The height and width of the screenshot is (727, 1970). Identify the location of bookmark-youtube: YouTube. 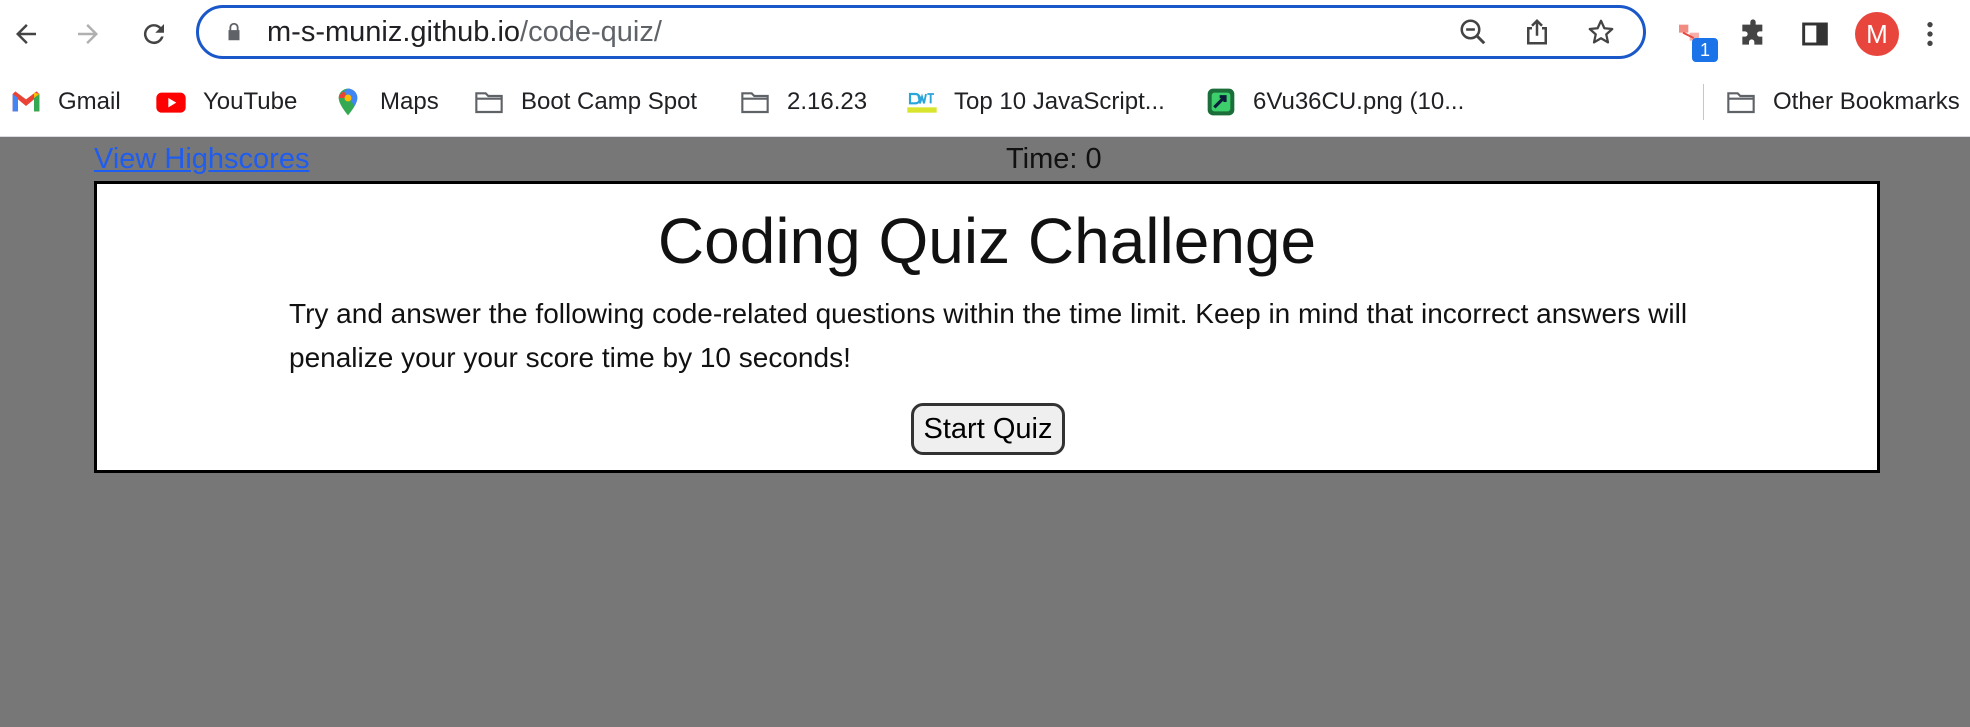
(226, 102).